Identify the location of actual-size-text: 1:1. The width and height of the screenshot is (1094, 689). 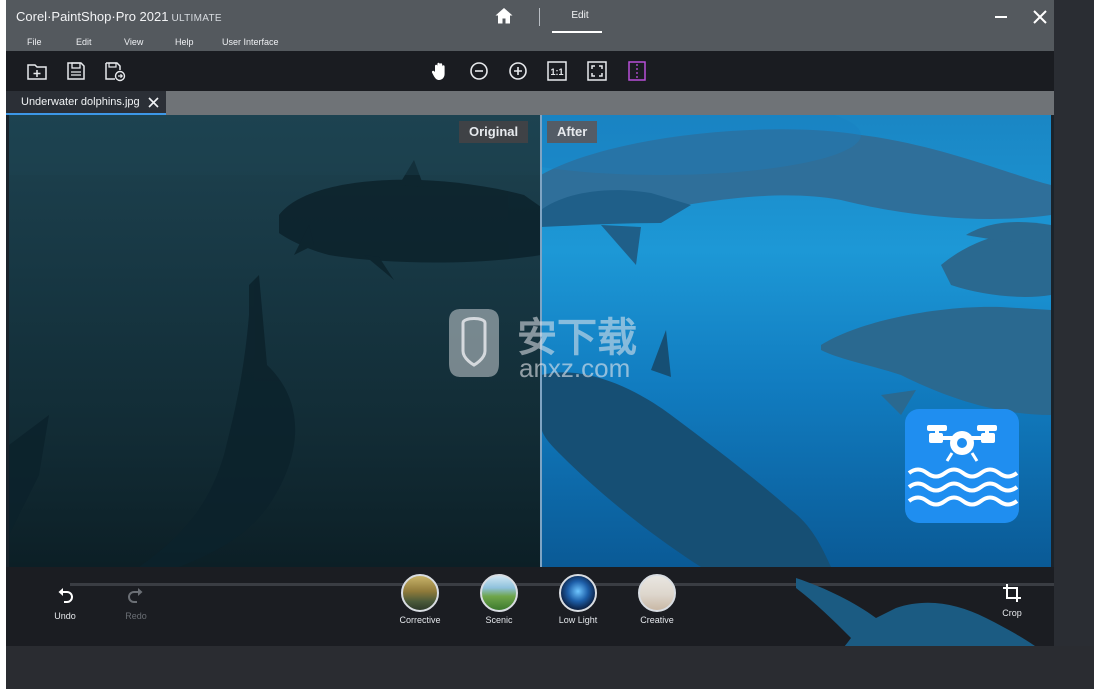
(556, 72).